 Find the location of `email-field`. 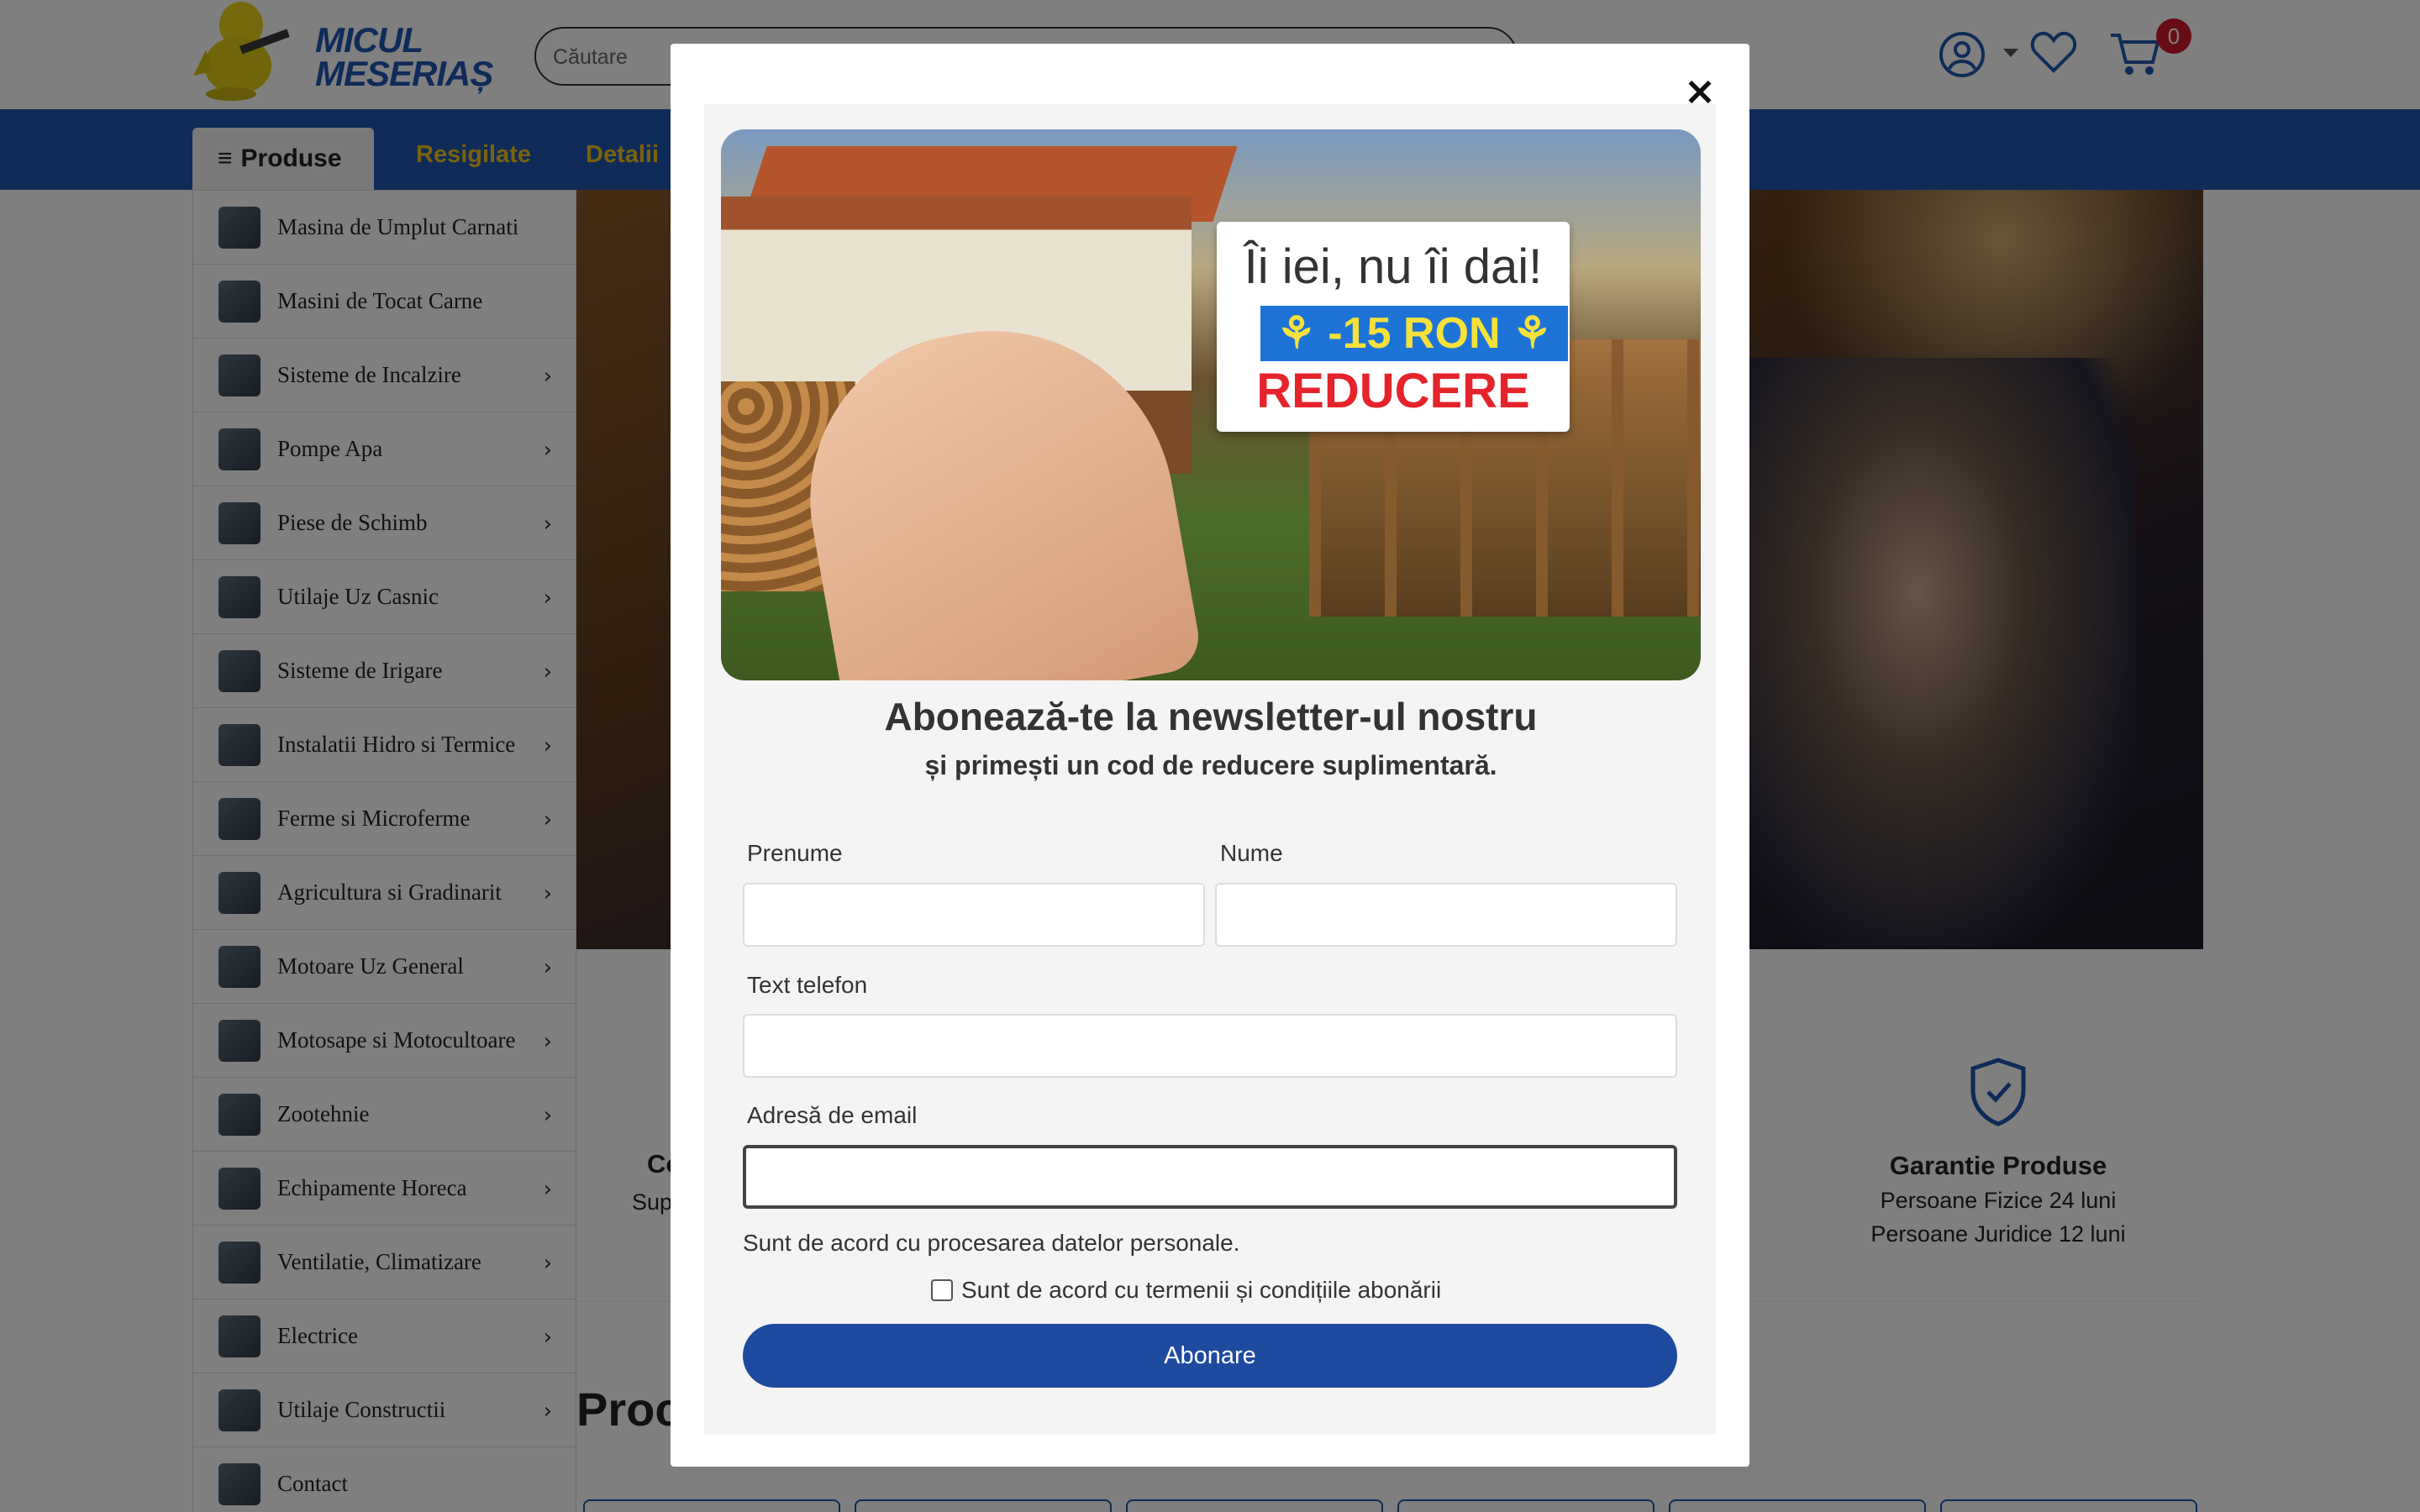

email-field is located at coordinates (1210, 1177).